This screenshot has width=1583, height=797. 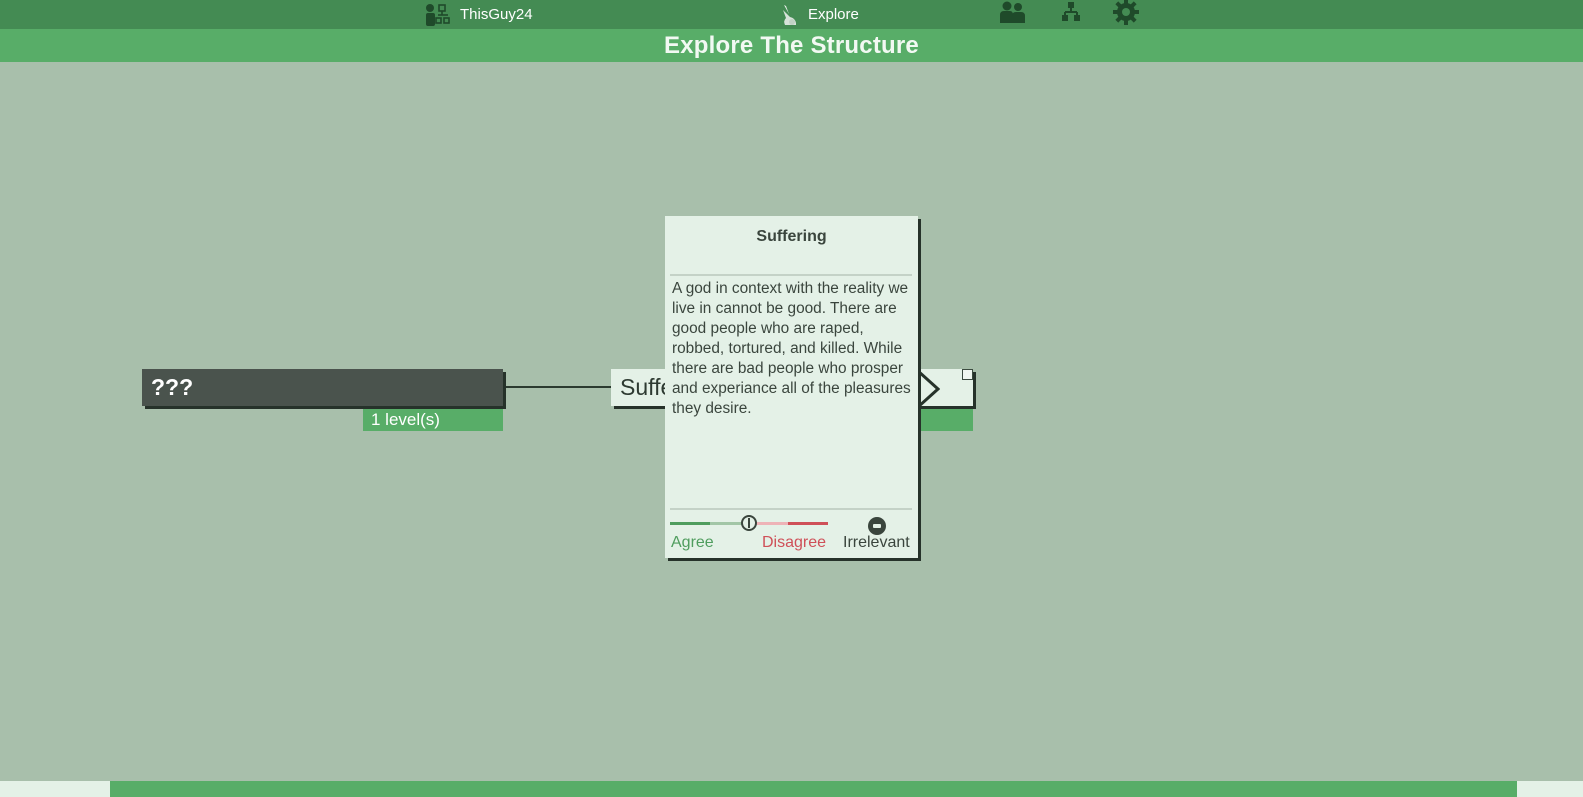 I want to click on stance-slider, so click(x=750, y=523).